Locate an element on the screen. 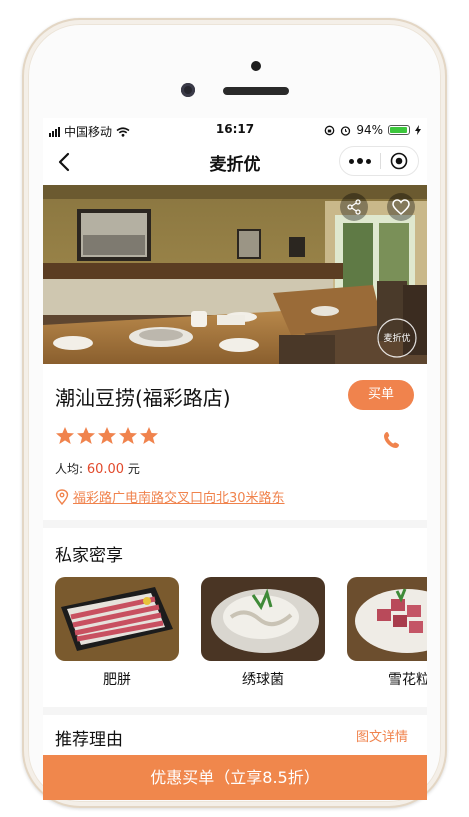  miniprogram-capsule is located at coordinates (379, 161).